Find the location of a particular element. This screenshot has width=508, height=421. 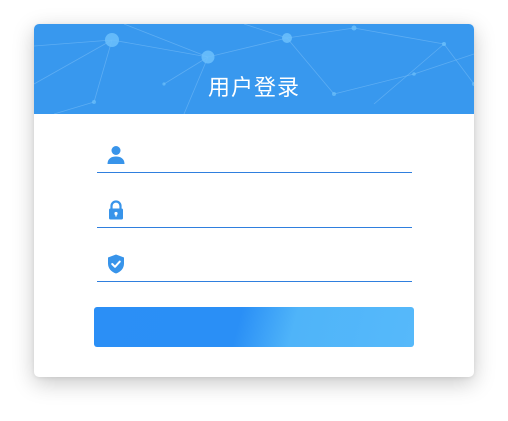

lock-icon is located at coordinates (116, 210).